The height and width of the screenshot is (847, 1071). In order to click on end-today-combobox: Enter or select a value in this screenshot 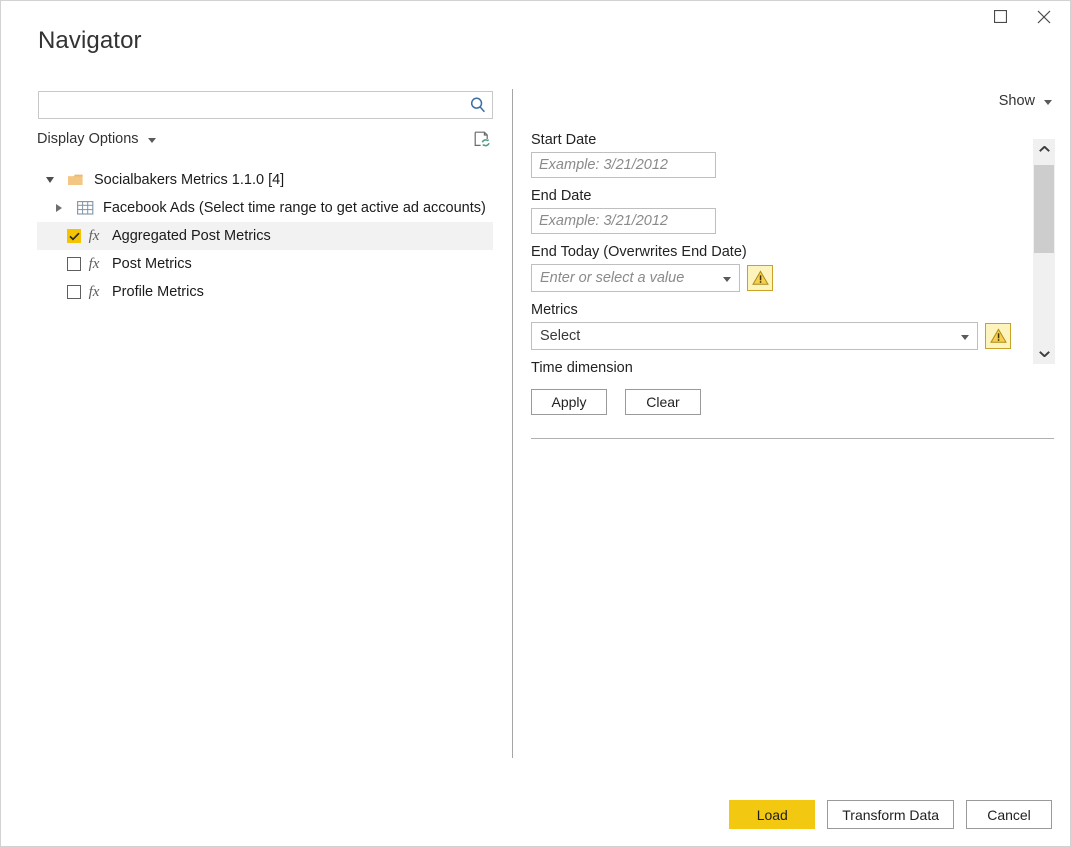, I will do `click(635, 278)`.